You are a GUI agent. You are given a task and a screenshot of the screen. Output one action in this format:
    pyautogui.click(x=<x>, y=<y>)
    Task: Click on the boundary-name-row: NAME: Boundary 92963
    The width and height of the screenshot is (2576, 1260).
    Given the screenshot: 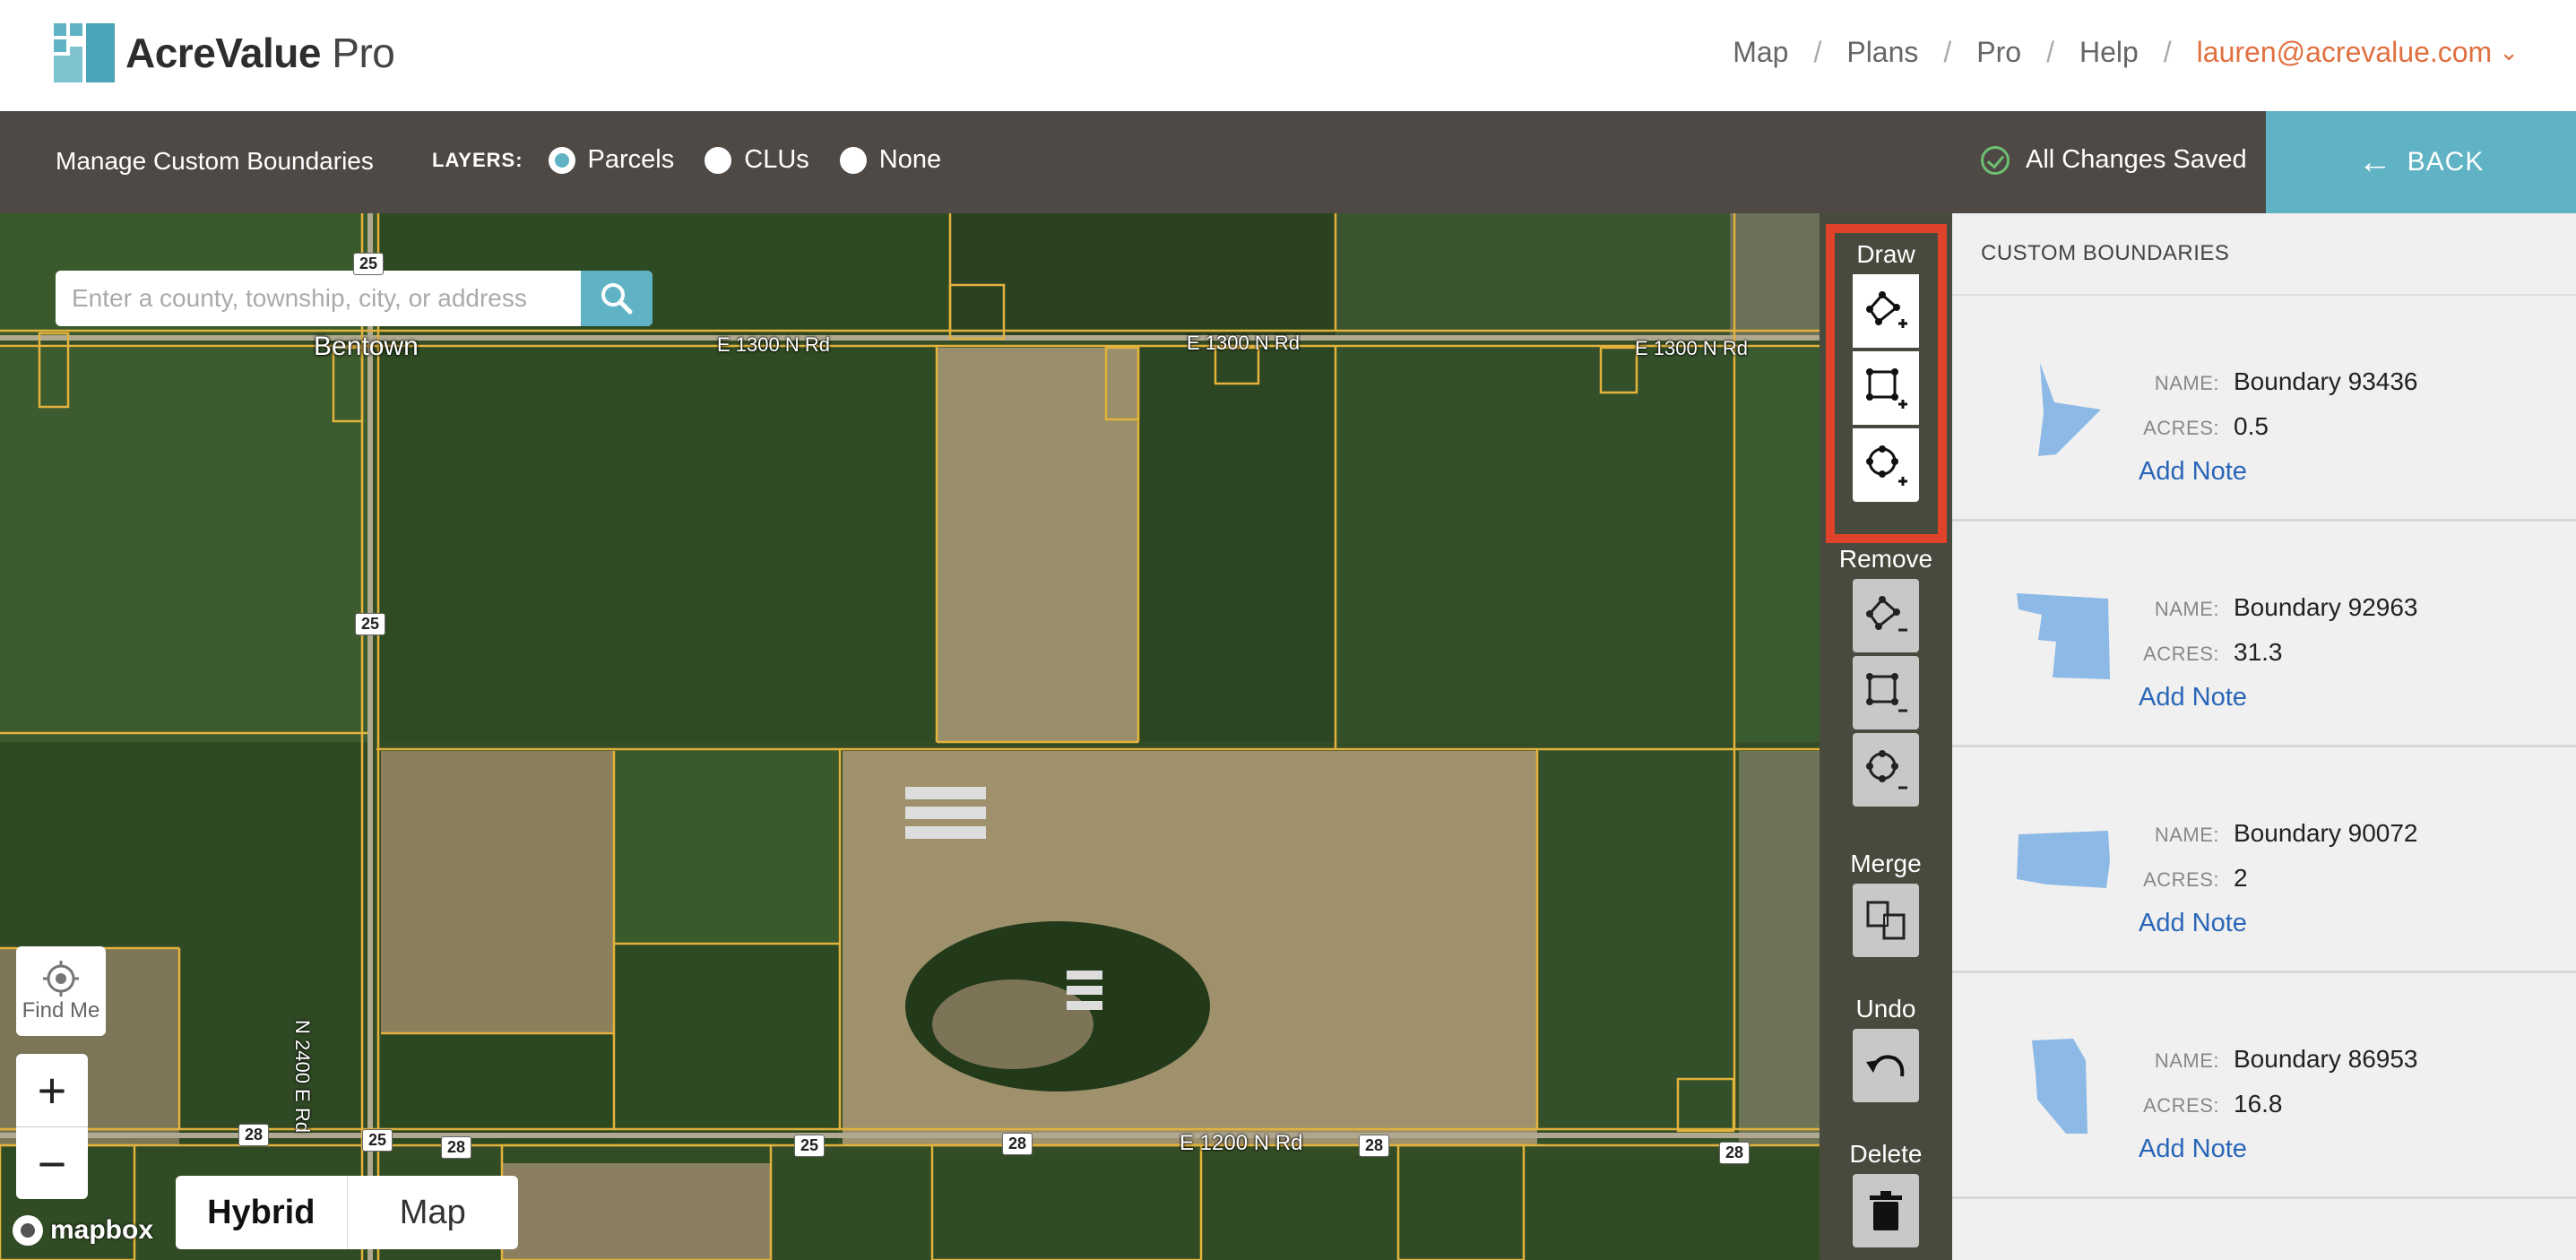 What is the action you would take?
    pyautogui.click(x=2280, y=607)
    